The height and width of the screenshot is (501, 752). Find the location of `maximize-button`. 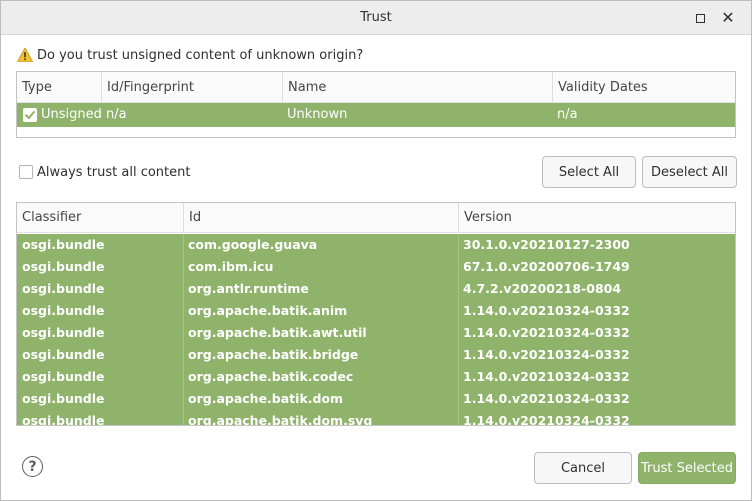

maximize-button is located at coordinates (700, 18).